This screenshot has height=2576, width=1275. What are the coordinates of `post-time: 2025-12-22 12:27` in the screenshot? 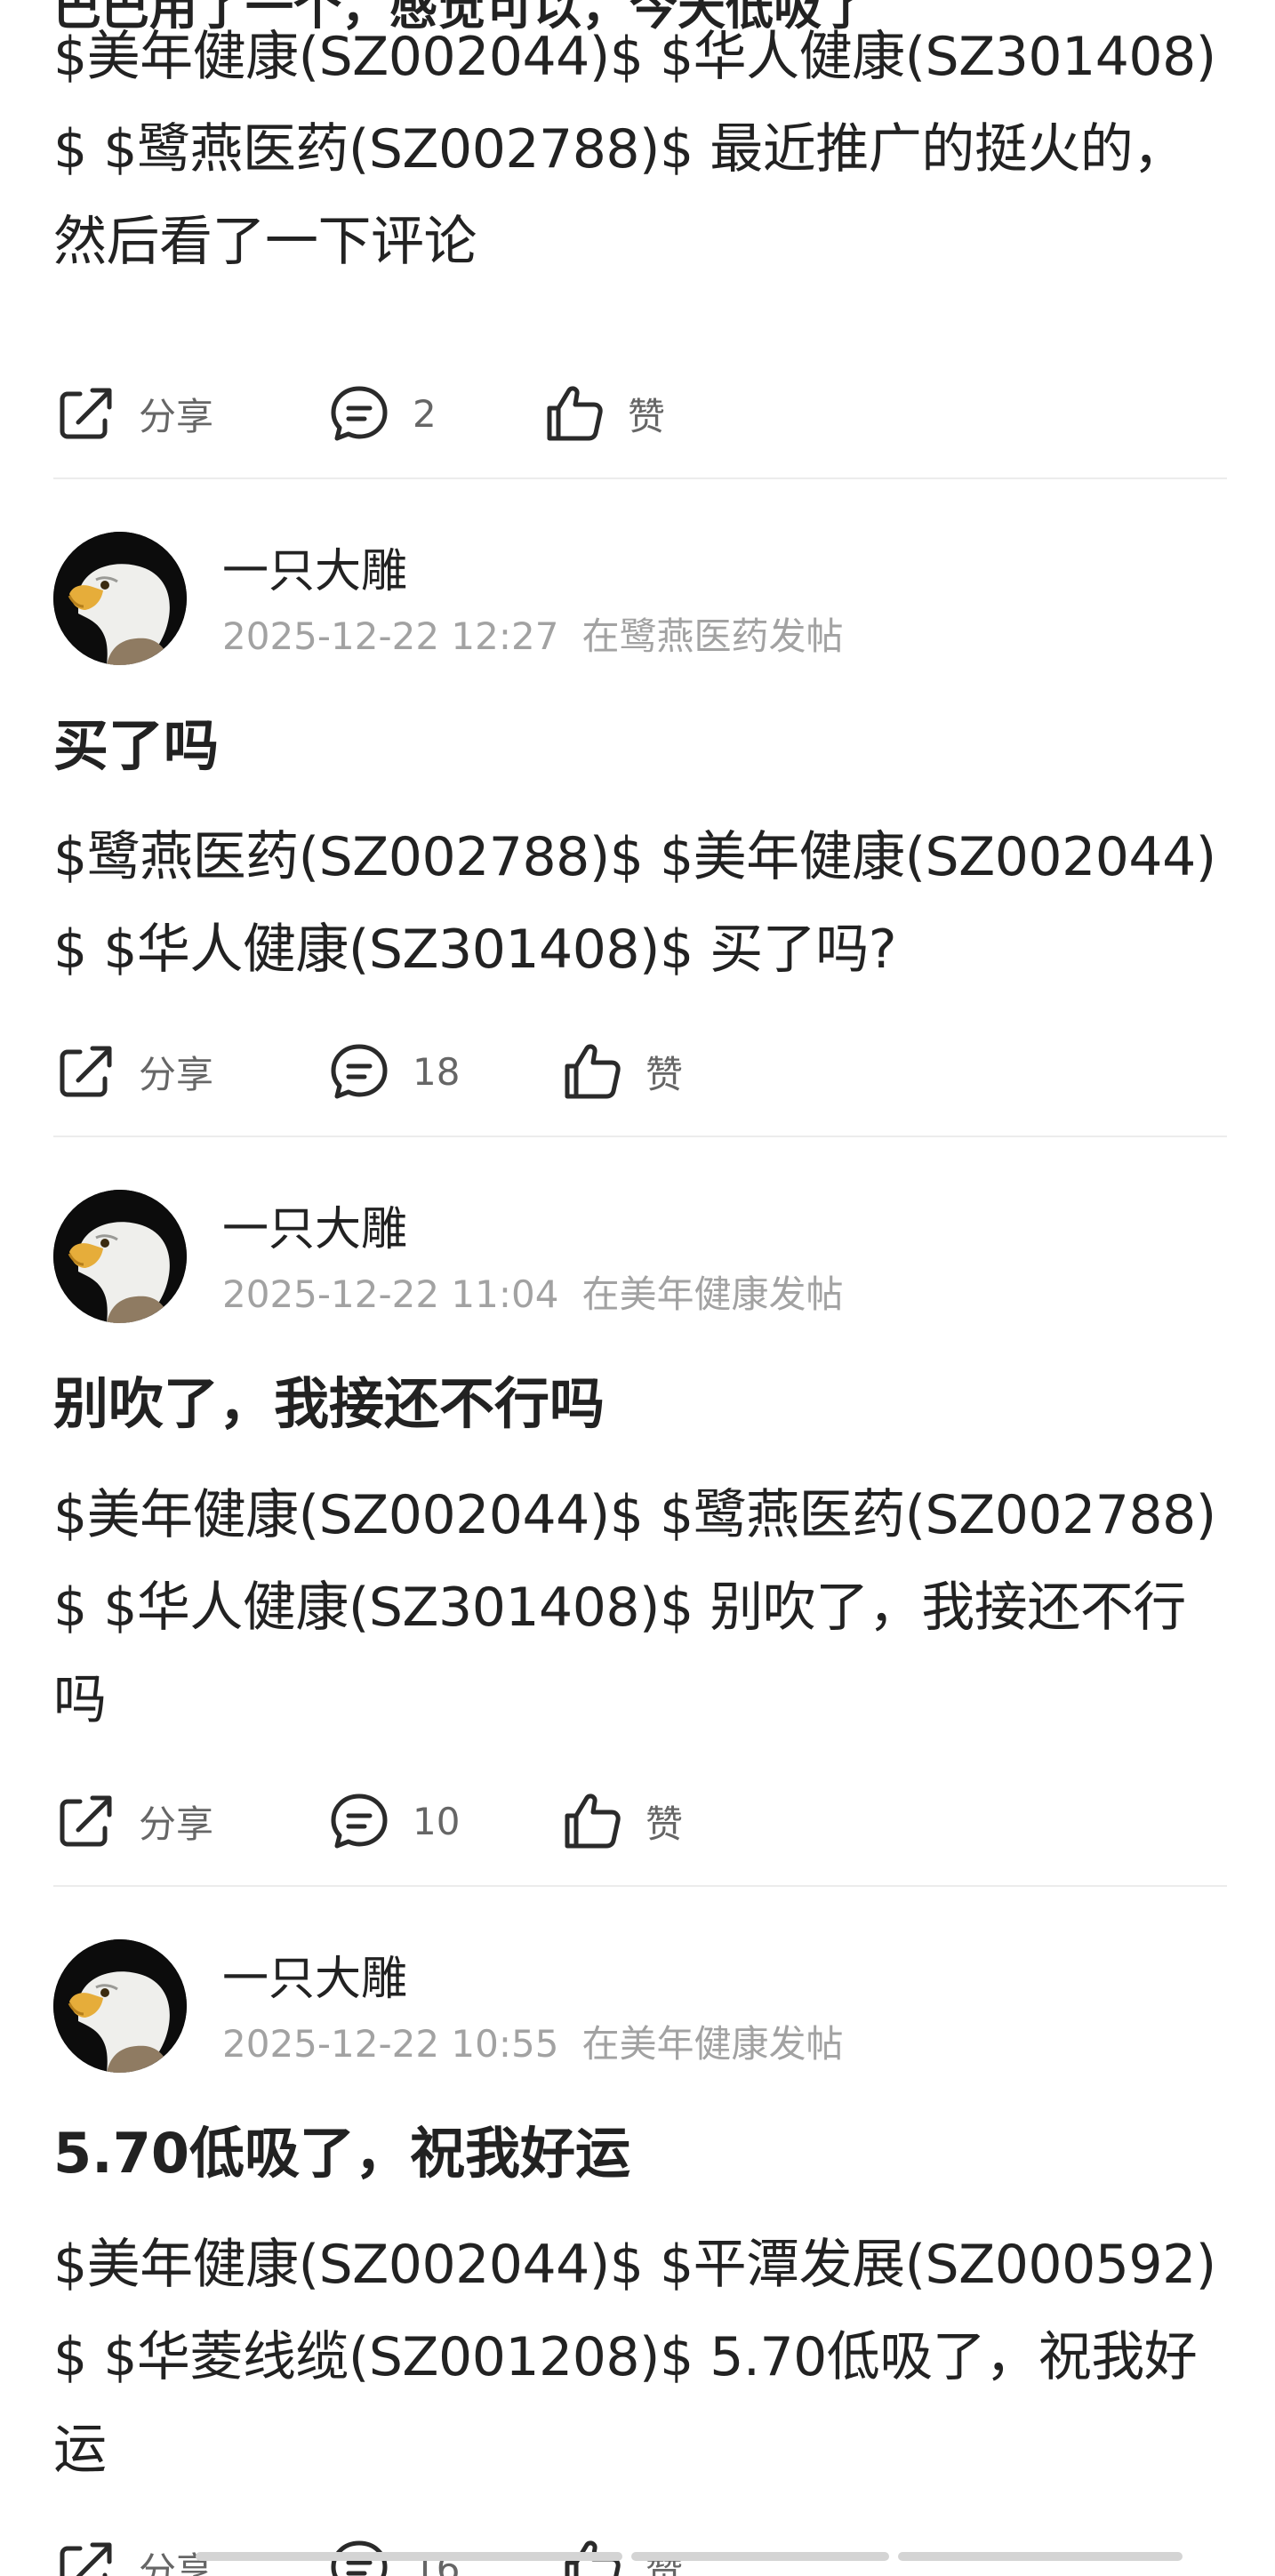 It's located at (390, 636).